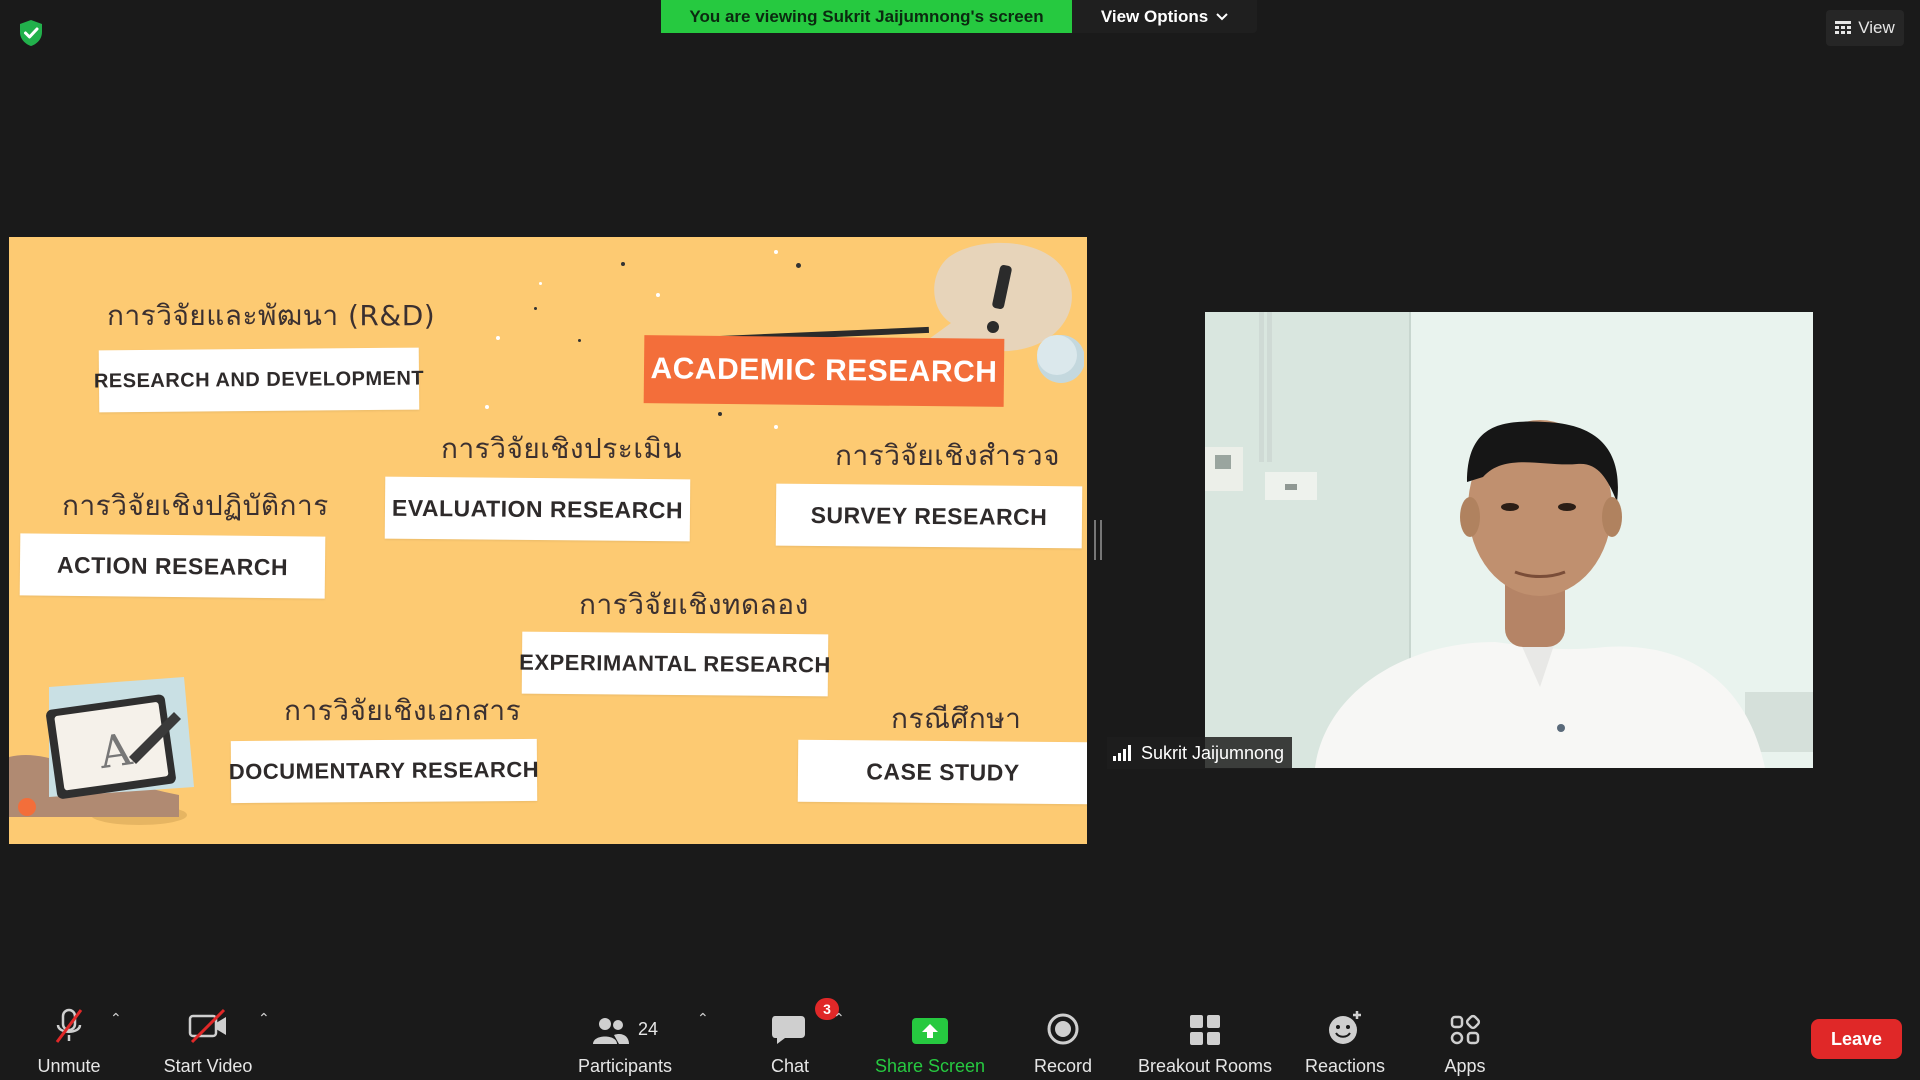  What do you see at coordinates (625, 1066) in the screenshot?
I see `participants-label: Participants` at bounding box center [625, 1066].